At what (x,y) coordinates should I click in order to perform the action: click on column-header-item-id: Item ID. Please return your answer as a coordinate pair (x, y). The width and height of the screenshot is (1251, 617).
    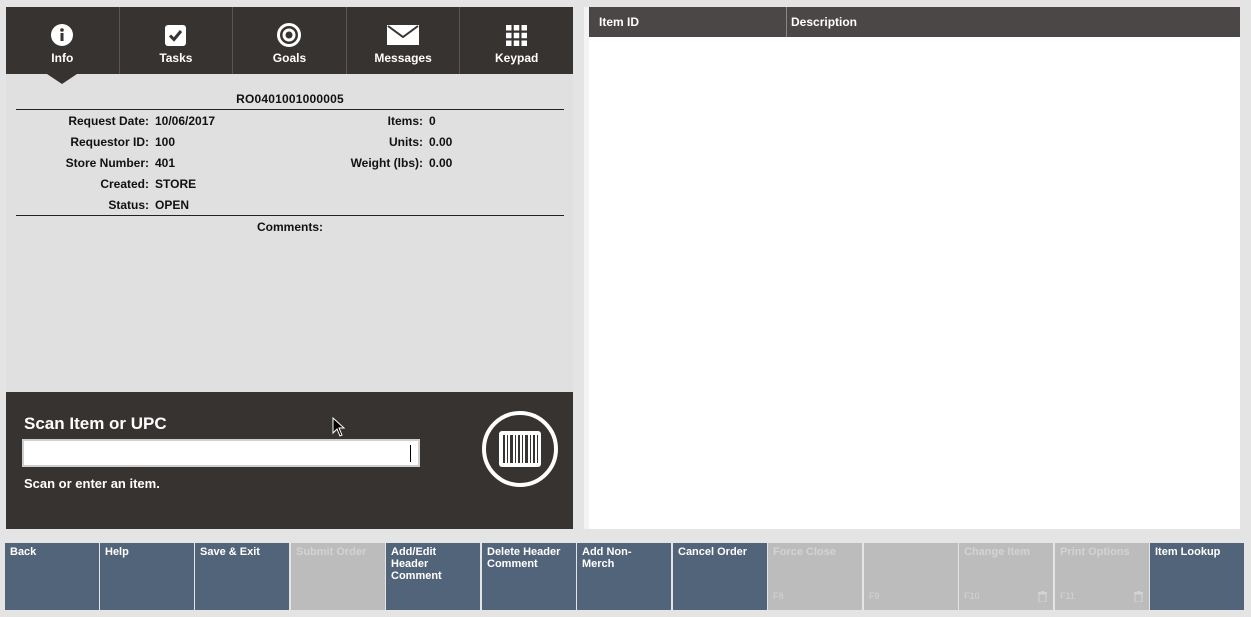
    Looking at the image, I should click on (688, 22).